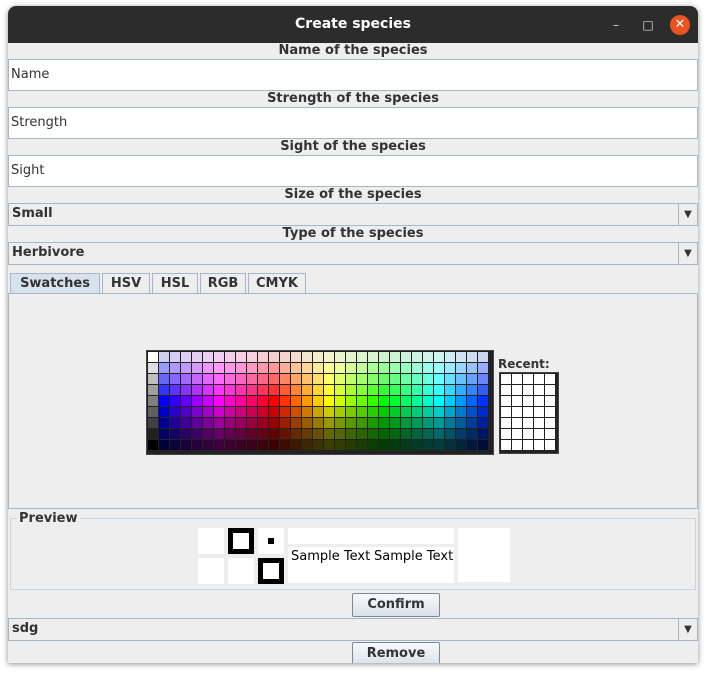 Image resolution: width=715 pixels, height=676 pixels. Describe the element at coordinates (277, 283) in the screenshot. I see `tab-cmyk: CMYK` at that location.